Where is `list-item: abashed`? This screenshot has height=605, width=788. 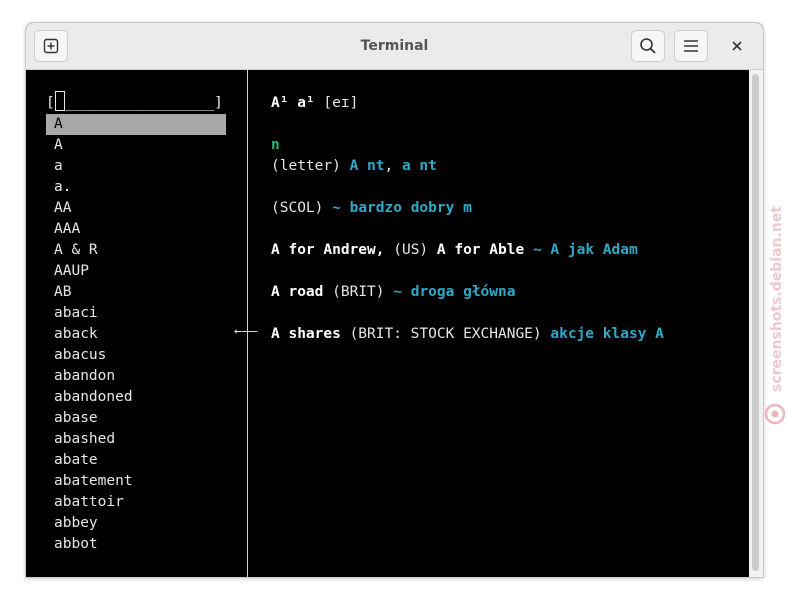
list-item: abashed is located at coordinates (136, 439).